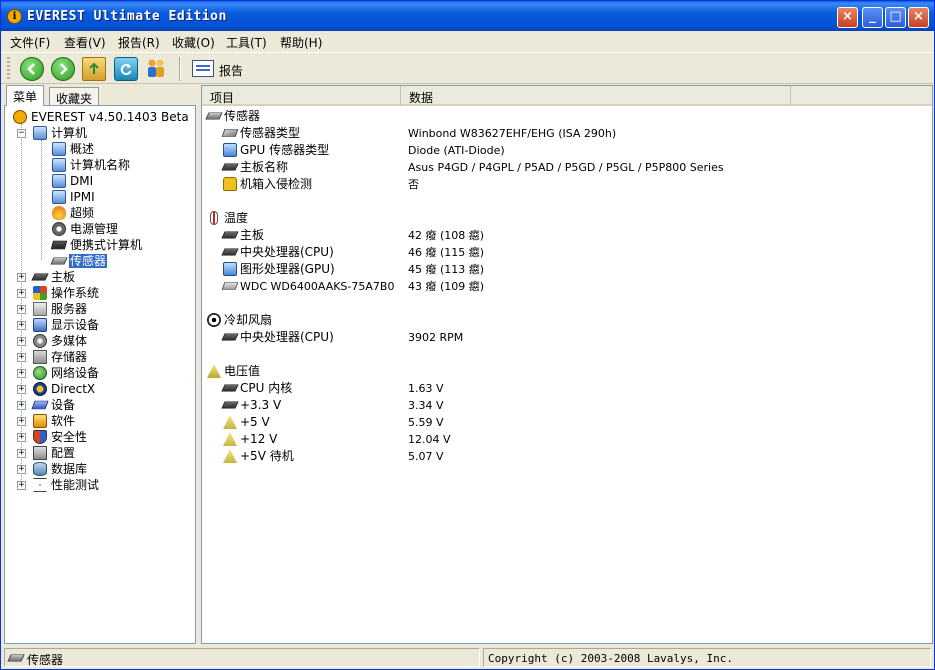 The image size is (935, 670). Describe the element at coordinates (157, 69) in the screenshot. I see `users-icon` at that location.